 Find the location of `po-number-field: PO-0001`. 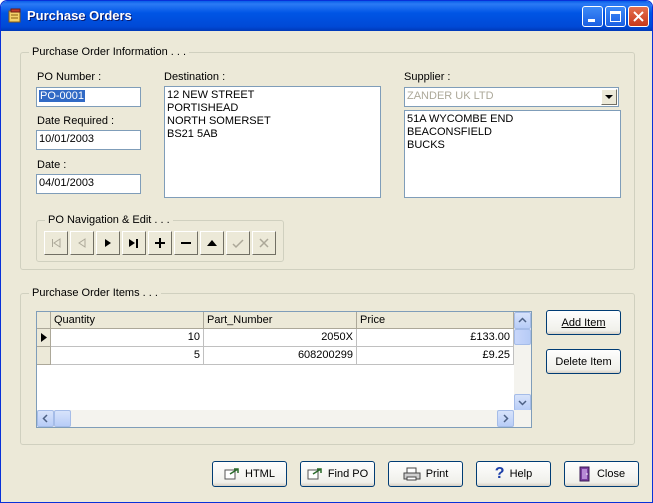

po-number-field: PO-0001 is located at coordinates (88, 97).